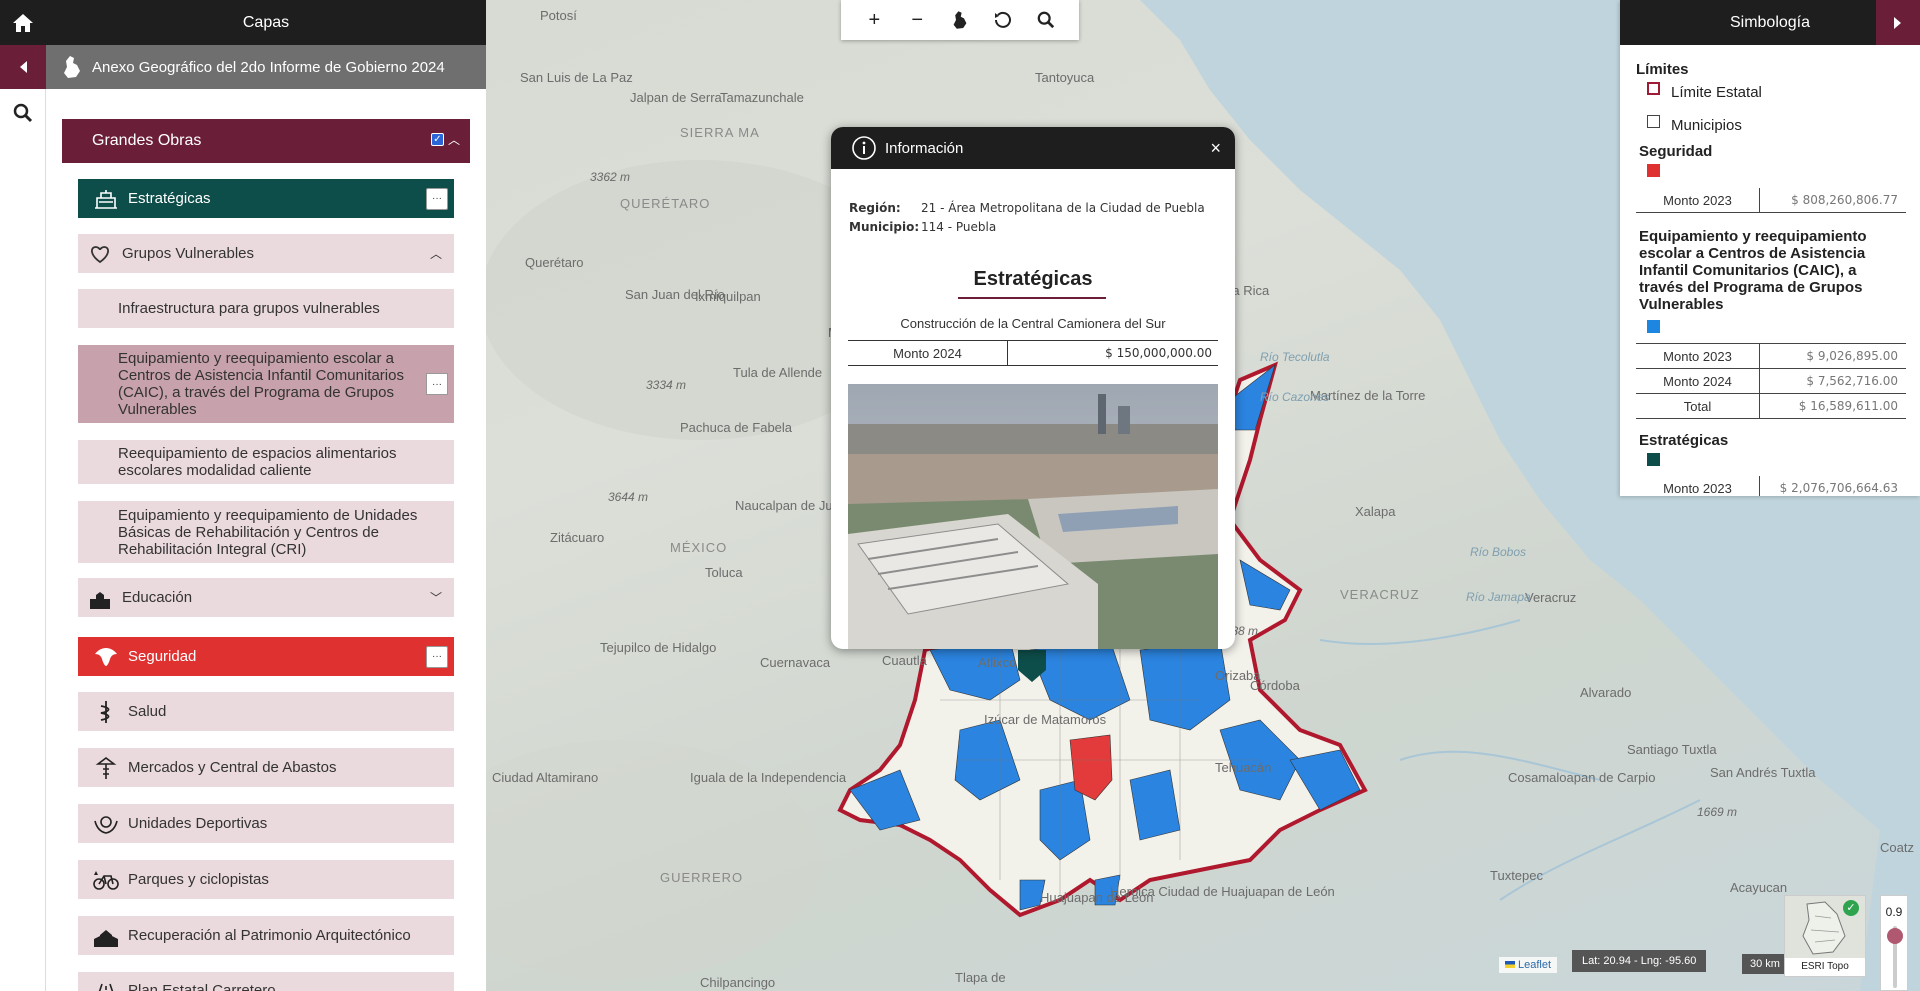 This screenshot has height=991, width=1920. Describe the element at coordinates (1295, 397) in the screenshot. I see `map-label: Río Cazones` at that location.